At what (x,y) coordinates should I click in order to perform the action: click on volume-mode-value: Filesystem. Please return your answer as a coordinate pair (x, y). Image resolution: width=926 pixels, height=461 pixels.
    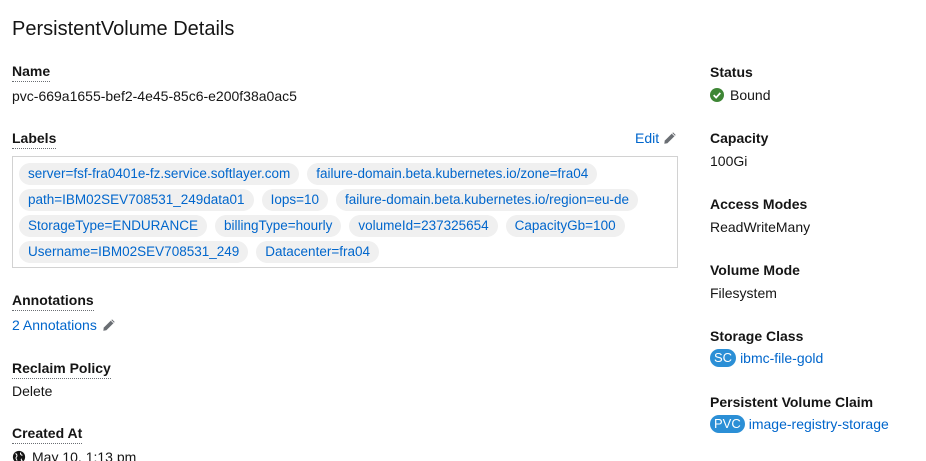
    Looking at the image, I should click on (743, 293).